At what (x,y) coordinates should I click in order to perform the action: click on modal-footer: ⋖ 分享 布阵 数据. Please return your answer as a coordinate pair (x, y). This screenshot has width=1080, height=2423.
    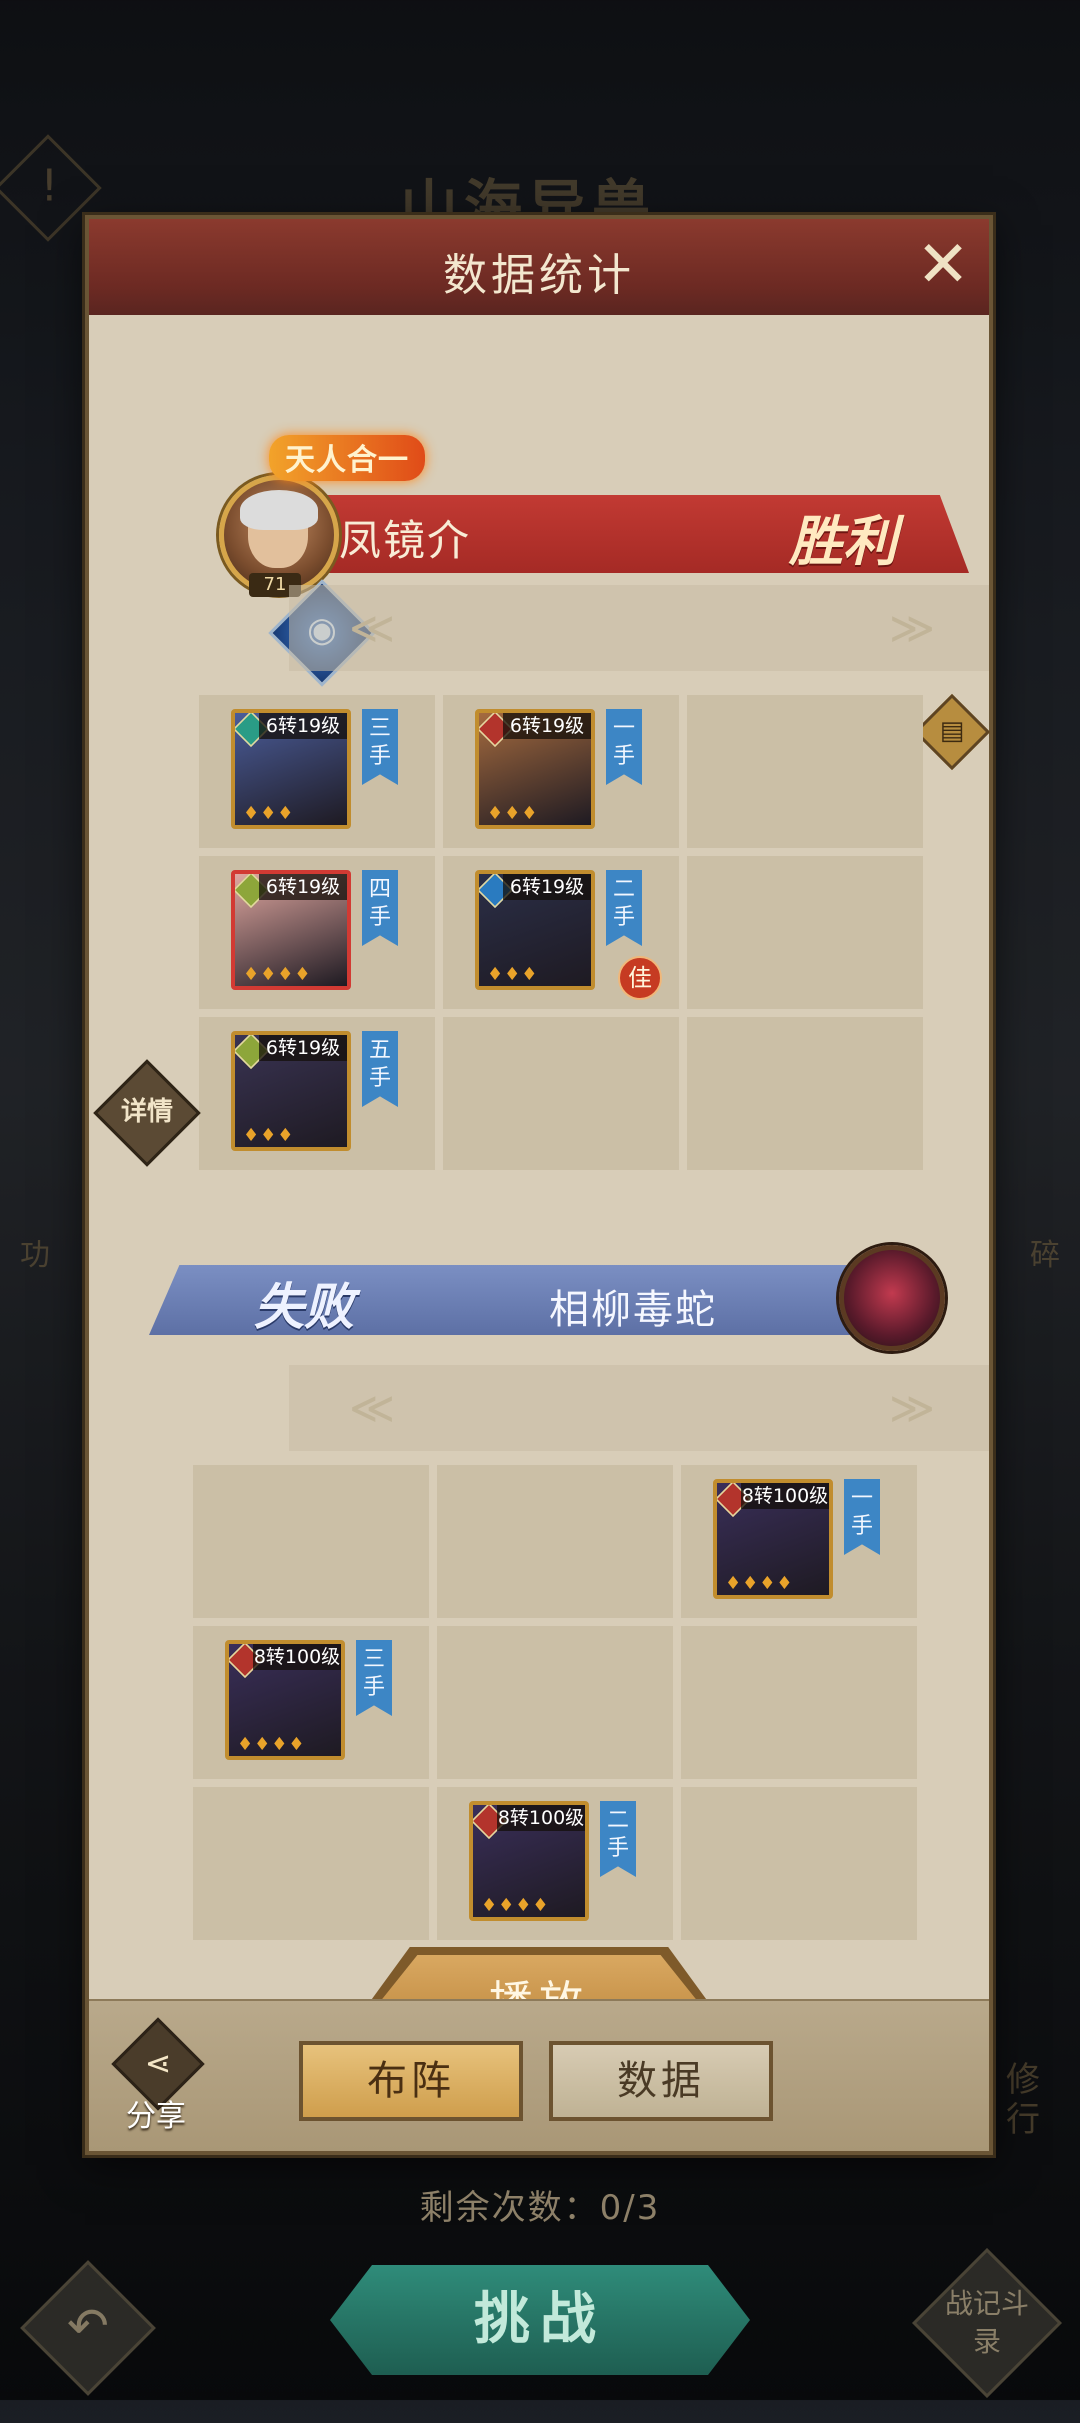
    Looking at the image, I should click on (539, 2075).